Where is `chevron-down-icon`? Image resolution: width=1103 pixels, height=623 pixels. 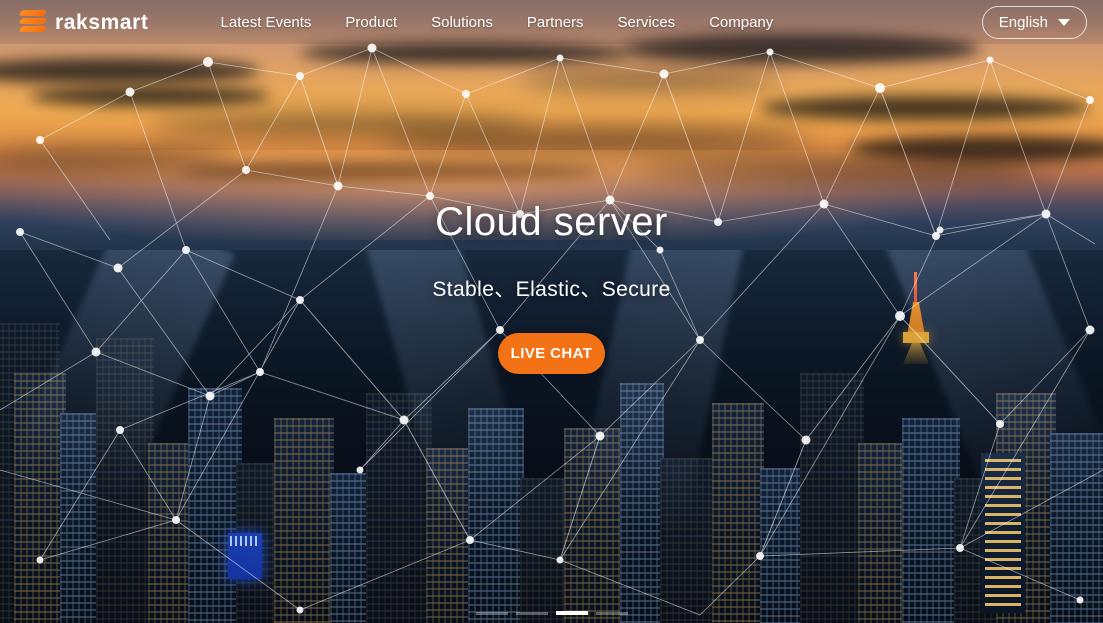
chevron-down-icon is located at coordinates (1064, 22).